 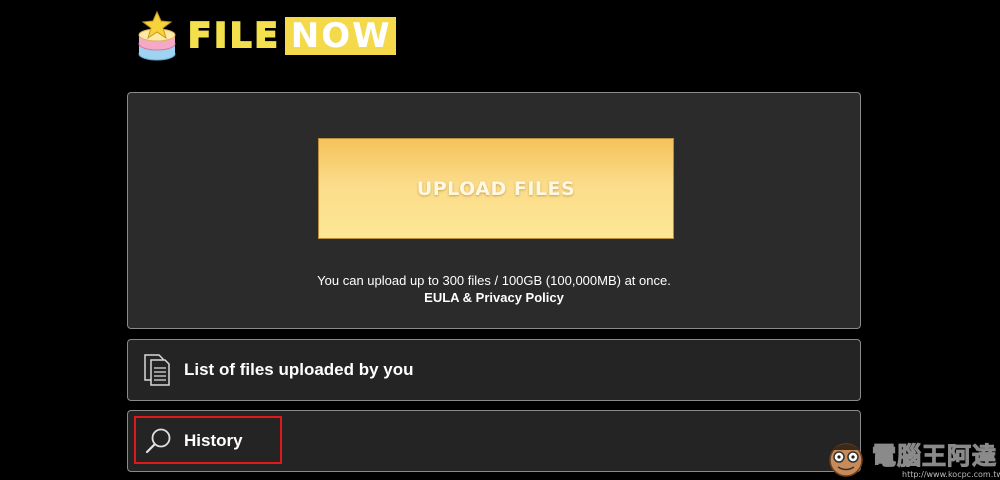 I want to click on files-list-label: List of files uploaded by you, so click(x=299, y=369).